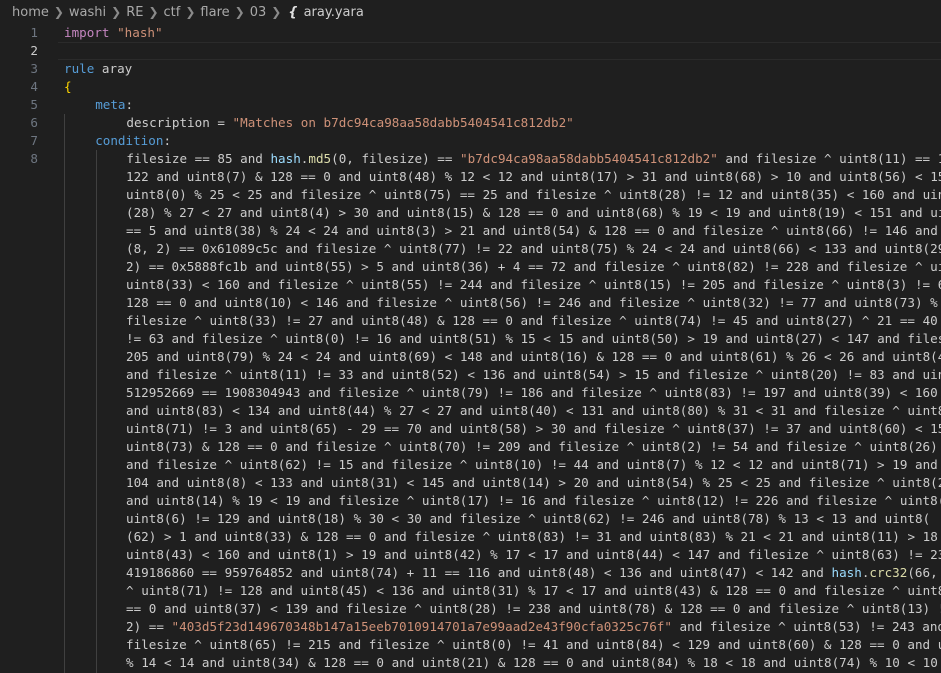 The image size is (941, 673). What do you see at coordinates (68, 86) in the screenshot?
I see `code-text: {` at bounding box center [68, 86].